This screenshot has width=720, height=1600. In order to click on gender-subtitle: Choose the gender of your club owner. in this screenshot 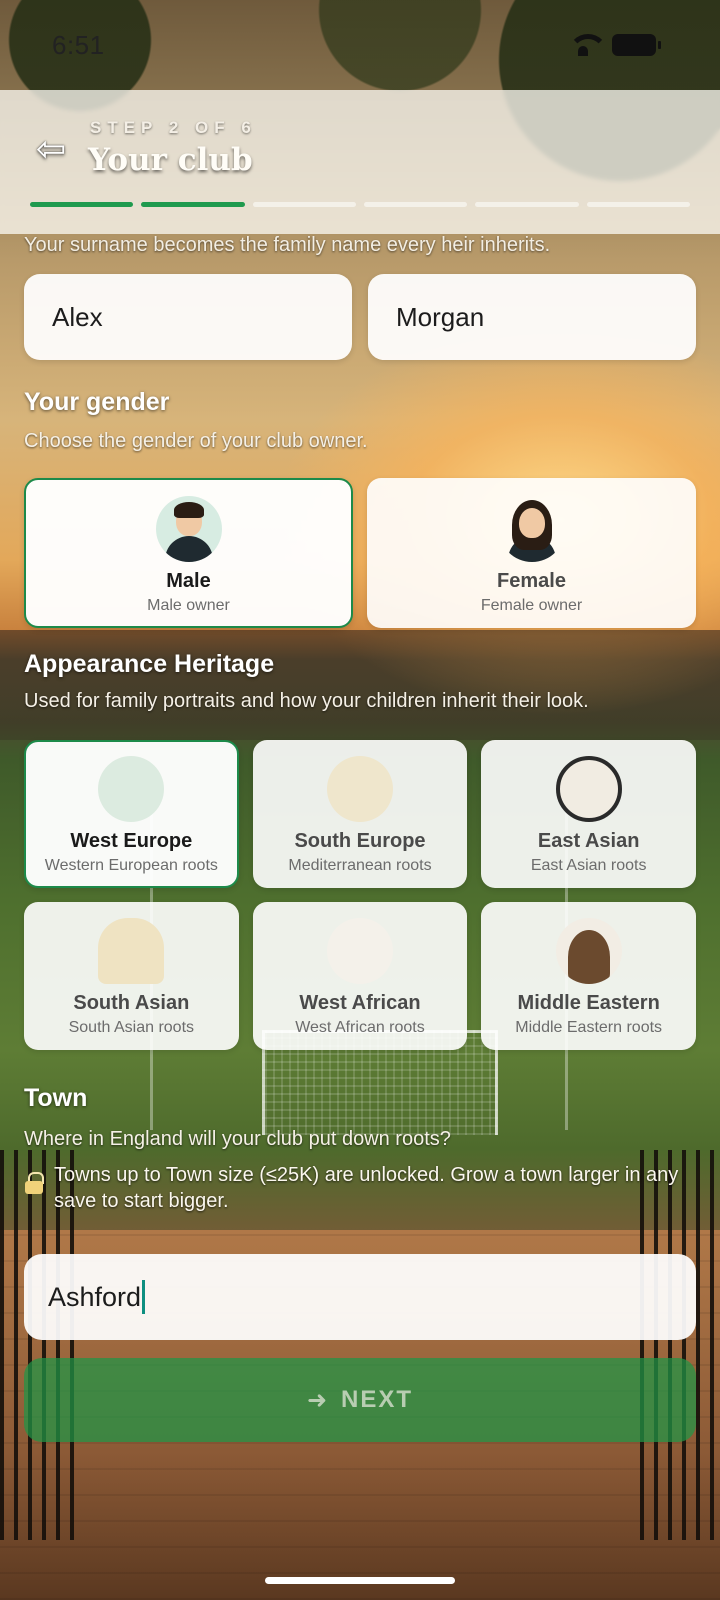, I will do `click(196, 441)`.